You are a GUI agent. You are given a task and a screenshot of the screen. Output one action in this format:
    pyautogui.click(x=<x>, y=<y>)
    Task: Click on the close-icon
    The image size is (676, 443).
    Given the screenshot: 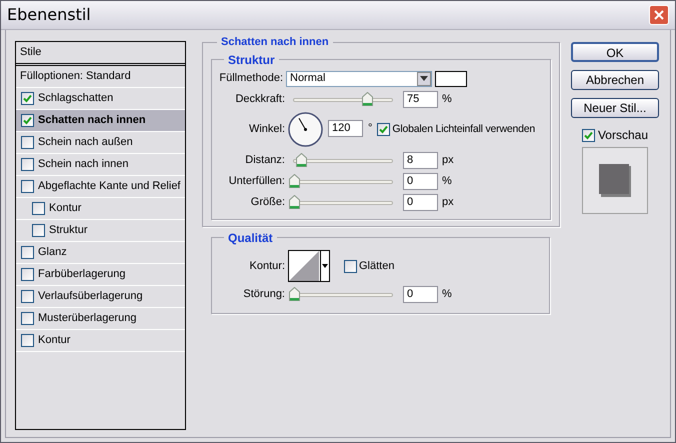 What is the action you would take?
    pyautogui.click(x=659, y=15)
    